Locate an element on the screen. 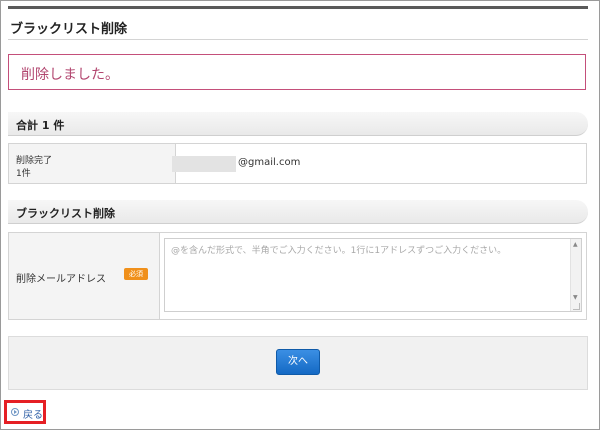 This screenshot has width=600, height=430. summary-section-header: 合計 1 件 is located at coordinates (298, 124).